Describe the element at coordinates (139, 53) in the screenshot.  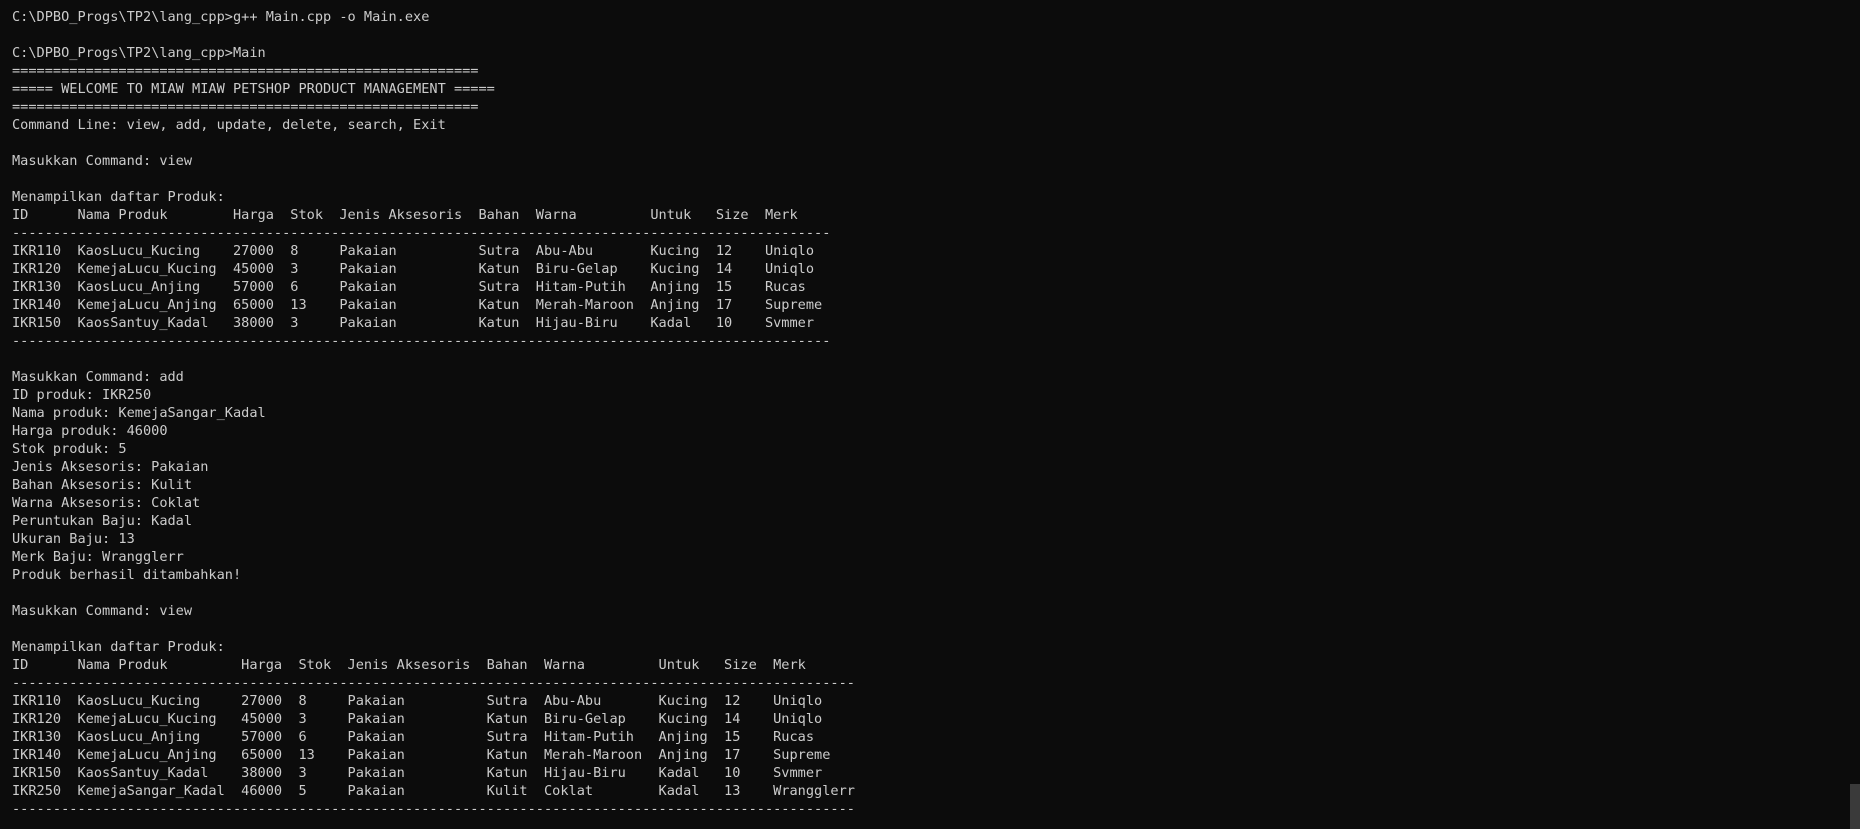
I see `terminal-line: C:\DPBO_Progs\TP2\lang_cpp>Main` at that location.